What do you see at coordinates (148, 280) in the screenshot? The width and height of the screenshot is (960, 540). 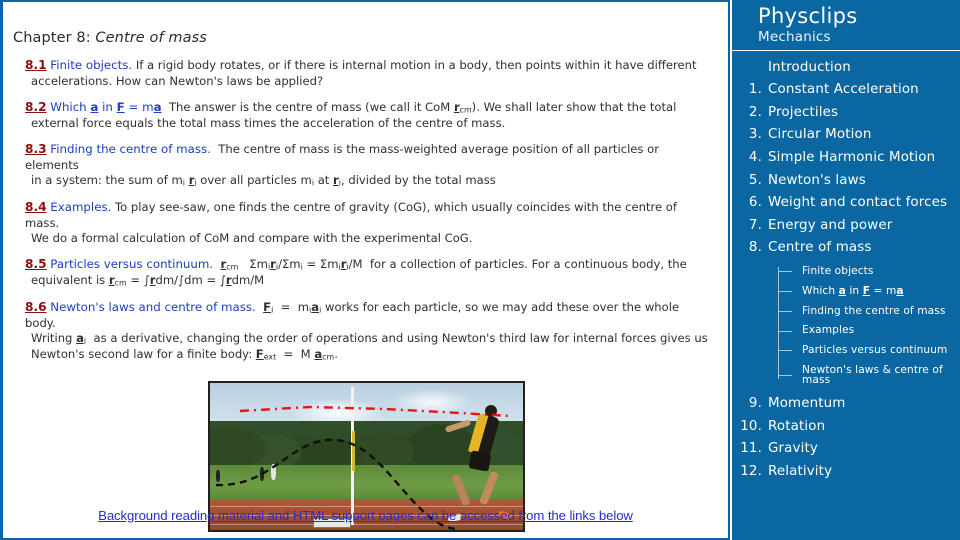 I see `section-text-line-2: equivalent is rcm = ∫rdm/∫dm = ∫rdm/M` at bounding box center [148, 280].